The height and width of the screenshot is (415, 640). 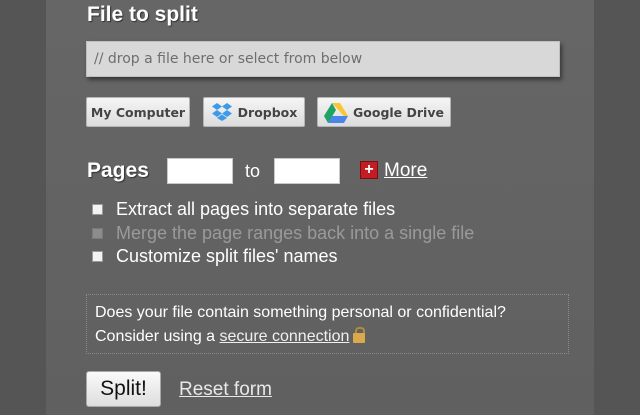 I want to click on form-title: File to split, so click(x=142, y=14).